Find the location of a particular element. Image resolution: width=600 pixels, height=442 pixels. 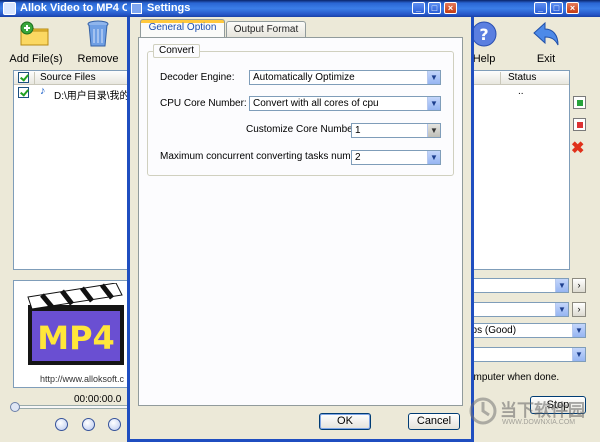

convert-group-title: Convert is located at coordinates (177, 51).